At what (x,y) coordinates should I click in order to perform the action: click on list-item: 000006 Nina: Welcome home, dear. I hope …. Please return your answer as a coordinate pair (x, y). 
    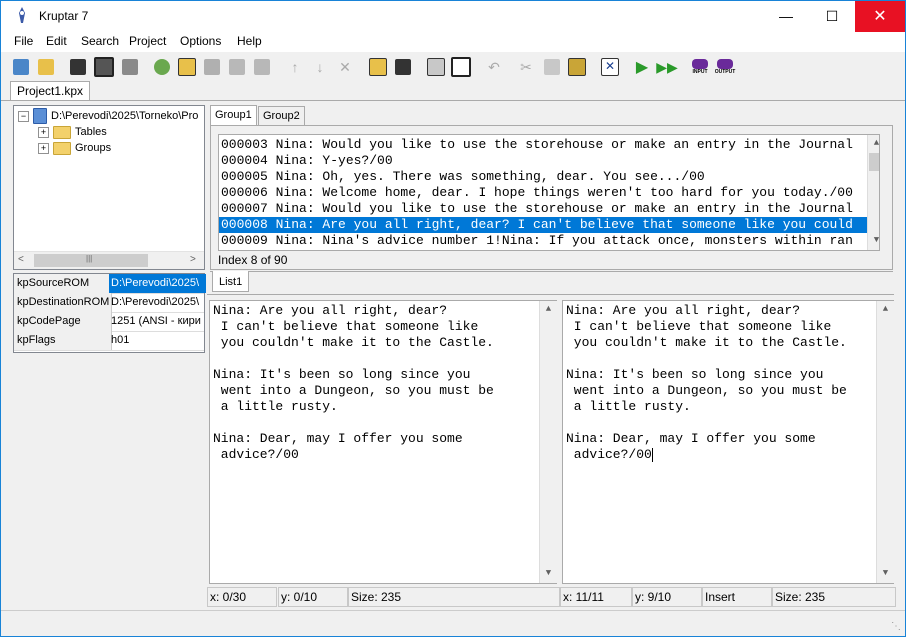
    Looking at the image, I should click on (537, 193).